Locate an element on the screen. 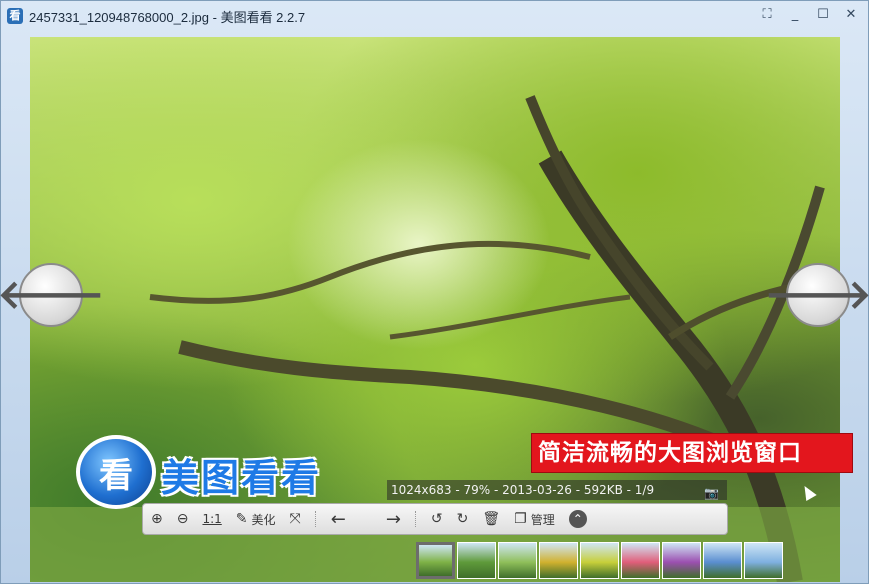  delete-button: 🗑 is located at coordinates (491, 519).